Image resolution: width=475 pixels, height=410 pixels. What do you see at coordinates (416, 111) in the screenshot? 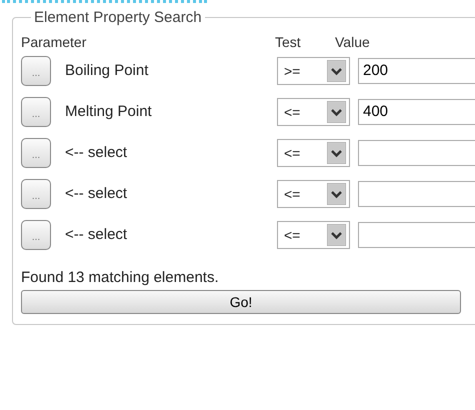
I see `value-field: 400` at bounding box center [416, 111].